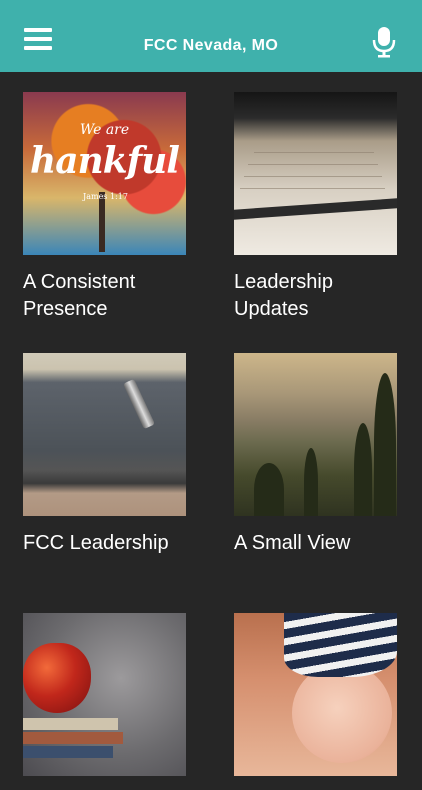 This screenshot has height=790, width=422. I want to click on handwritten-notes-image, so click(315, 173).